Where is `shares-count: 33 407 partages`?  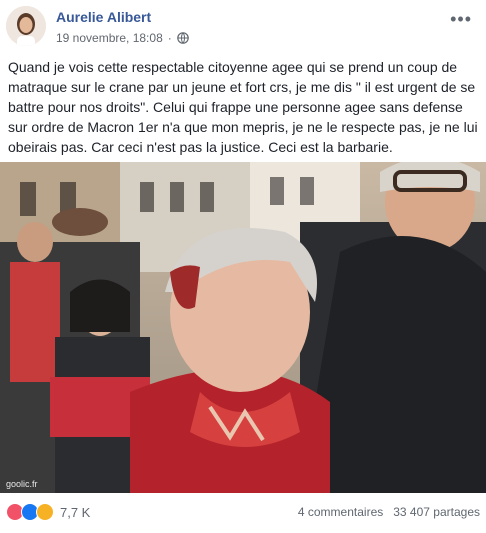 shares-count: 33 407 partages is located at coordinates (436, 512).